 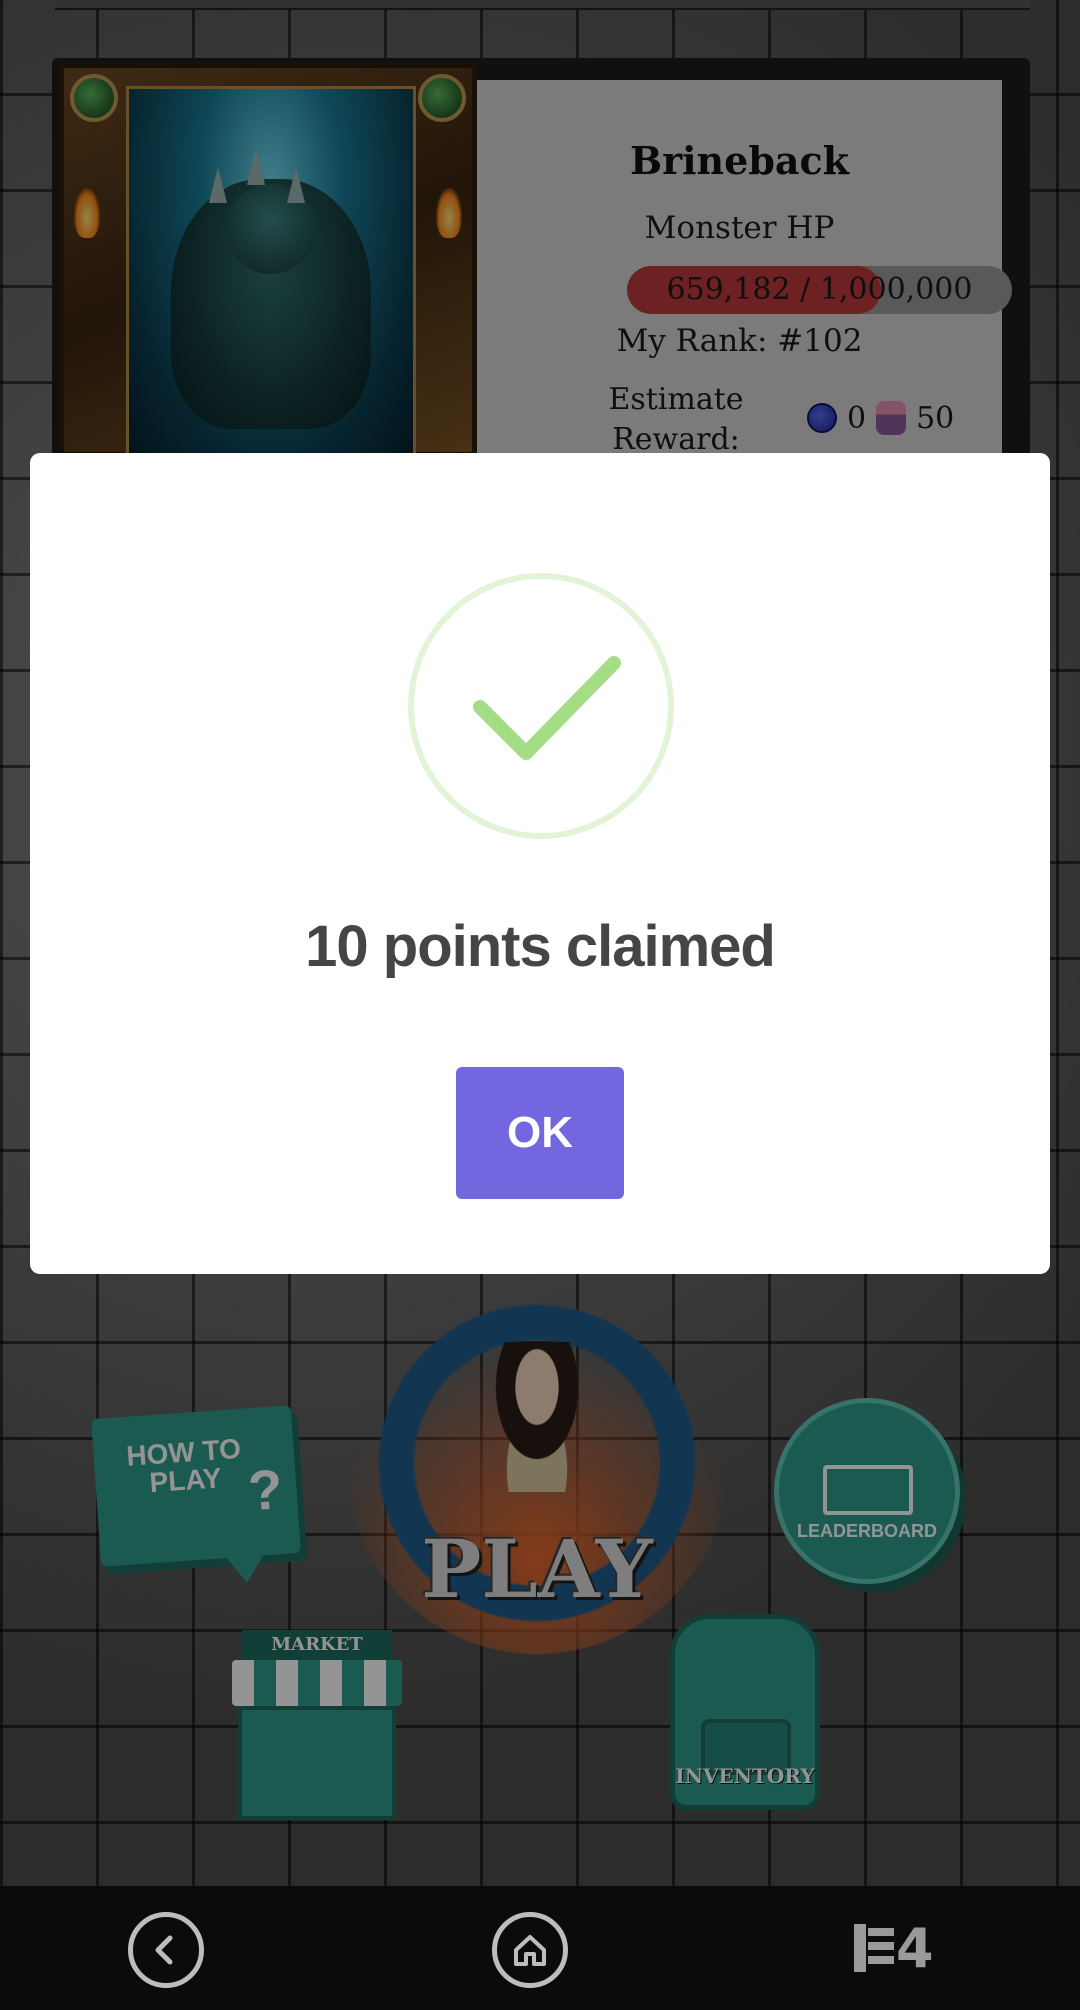 I want to click on logo-bars-icon, so click(x=874, y=1948).